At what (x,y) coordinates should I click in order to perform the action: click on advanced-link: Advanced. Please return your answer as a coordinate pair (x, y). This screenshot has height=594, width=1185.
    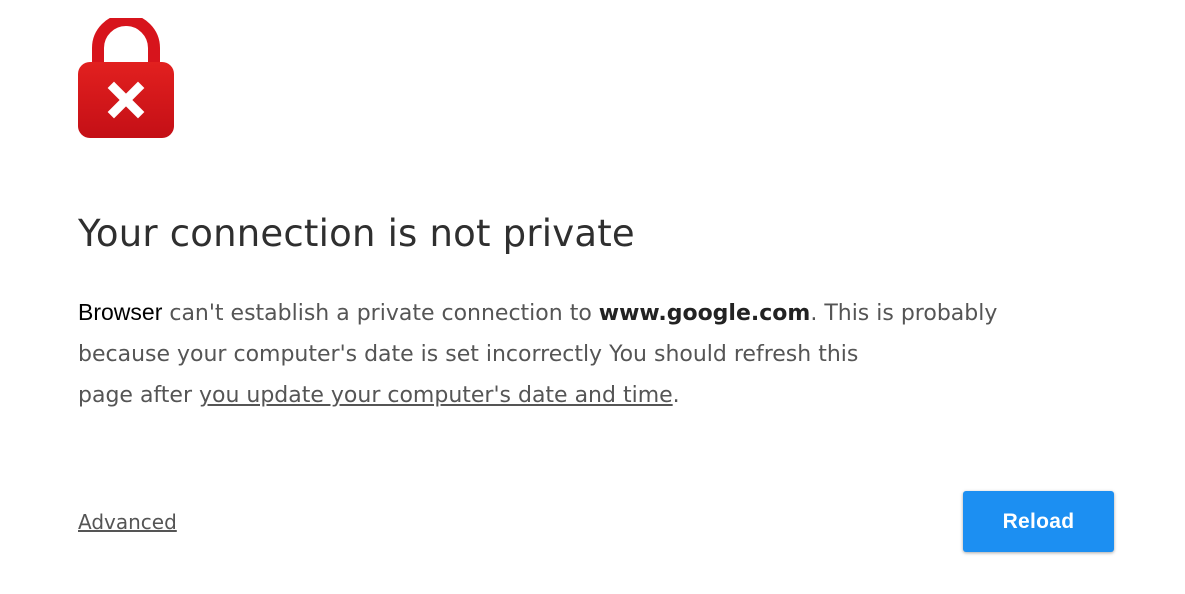
    Looking at the image, I should click on (127, 522).